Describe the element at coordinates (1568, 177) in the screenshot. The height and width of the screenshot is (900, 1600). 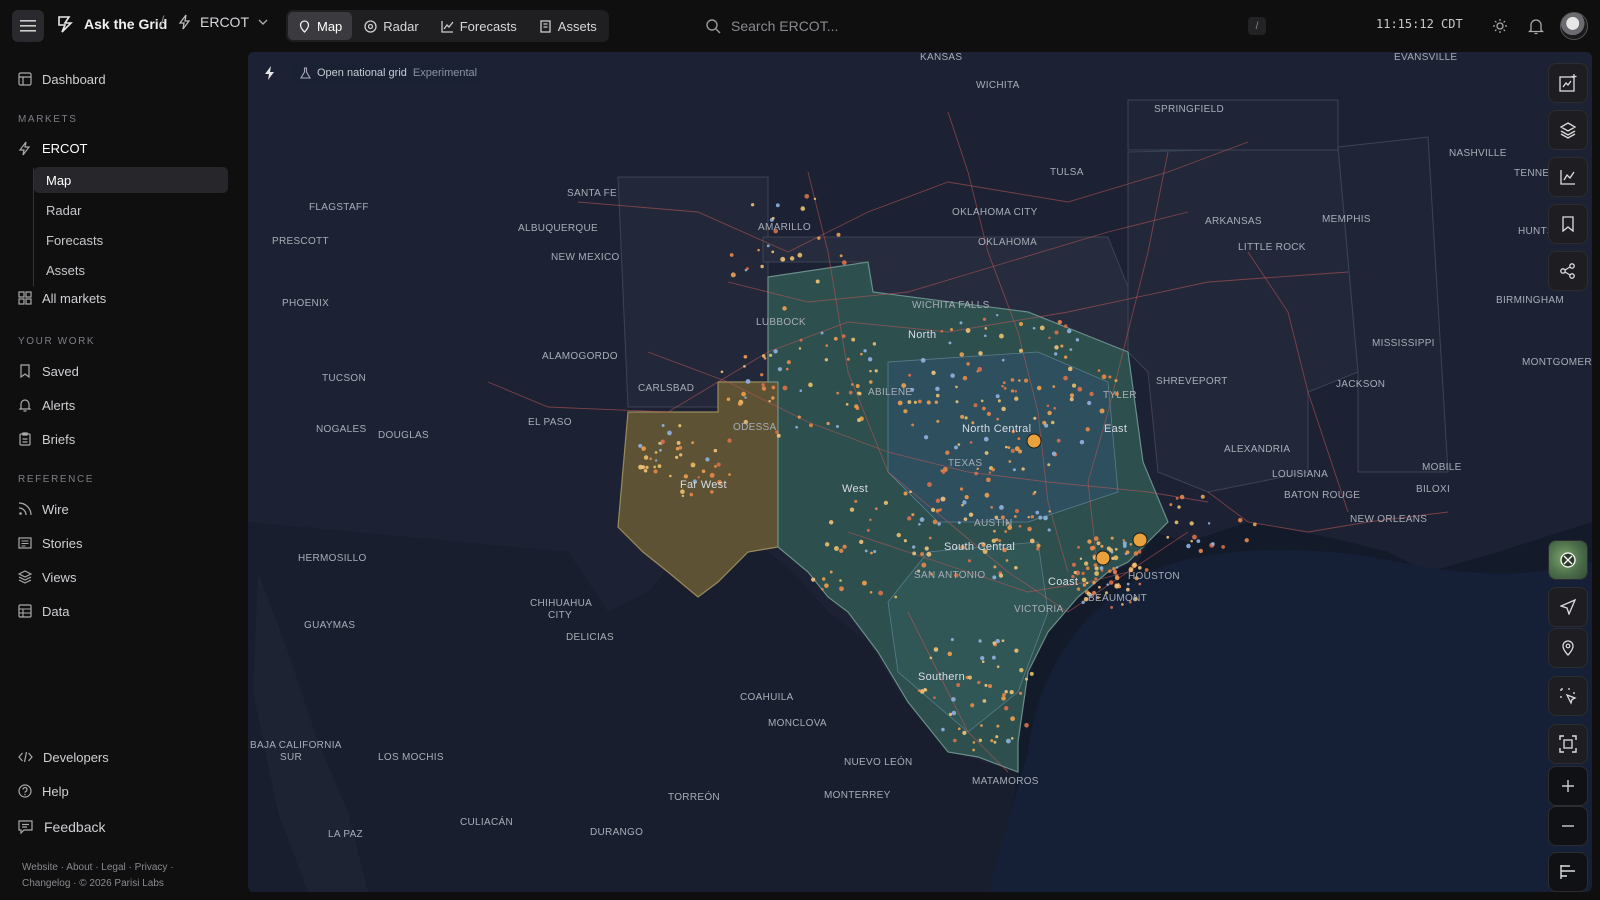
I see `analytics-button` at that location.